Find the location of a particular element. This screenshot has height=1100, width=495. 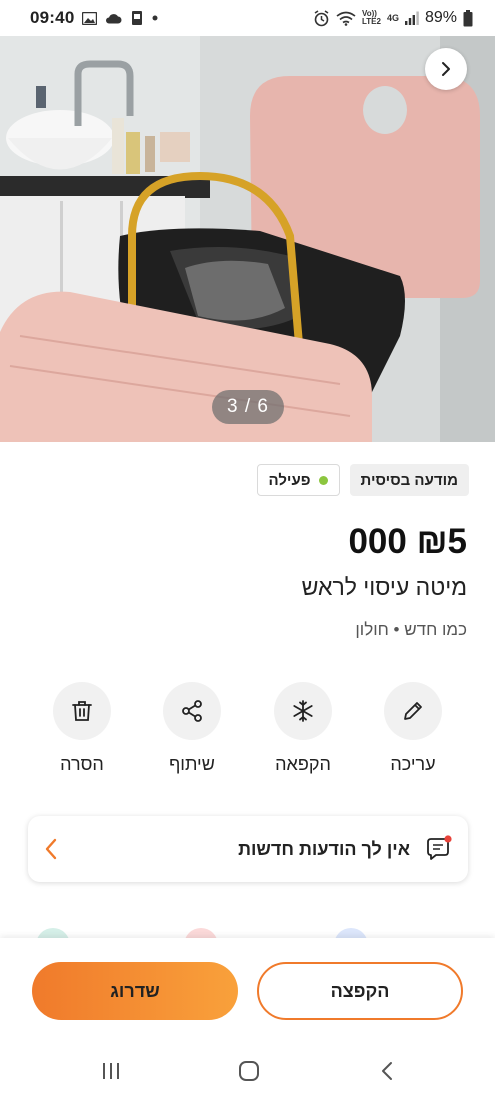

status-bar: 09:40 Vo)) LTE2 4G 89% is located at coordinates (247, 18).